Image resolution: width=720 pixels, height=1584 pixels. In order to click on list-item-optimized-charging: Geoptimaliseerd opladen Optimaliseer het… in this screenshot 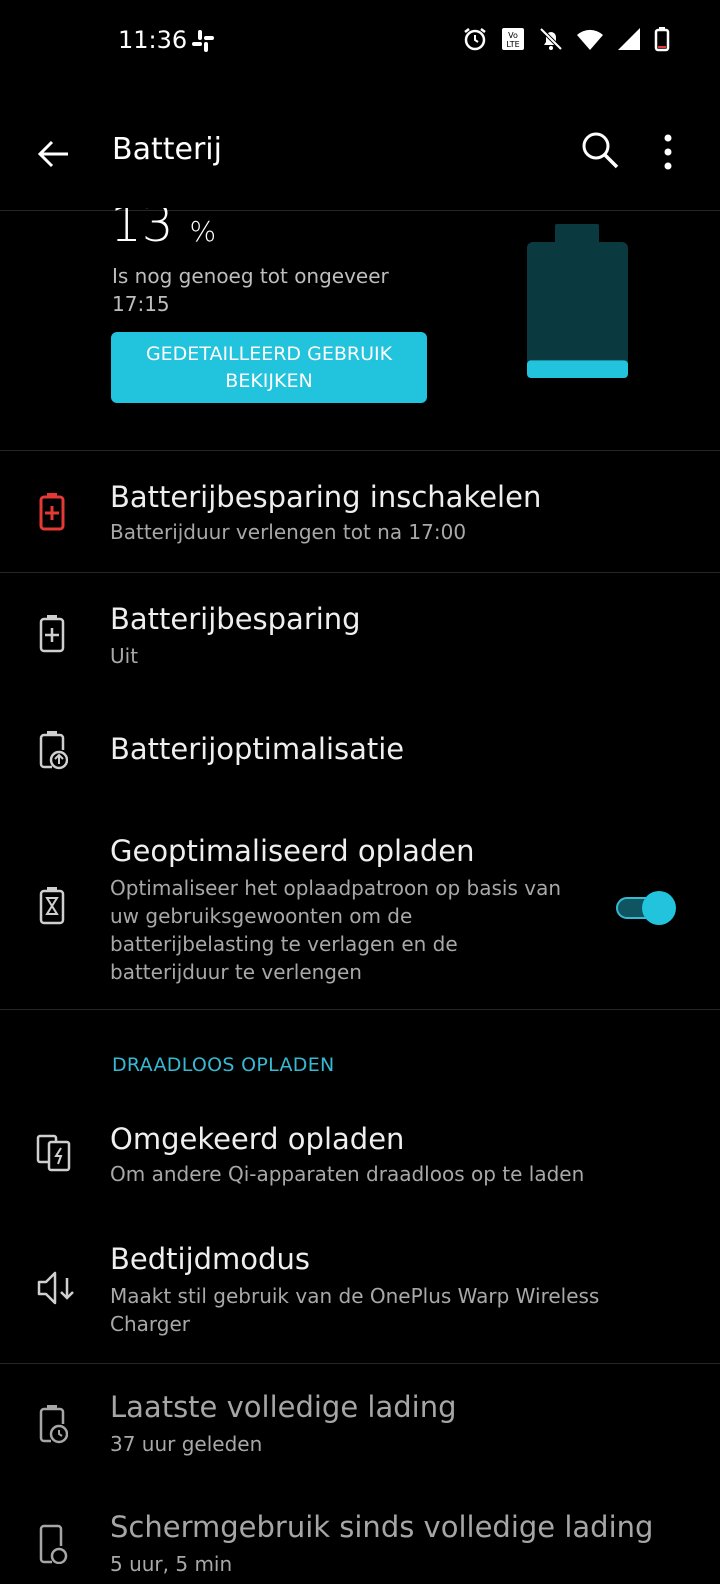, I will do `click(360, 914)`.